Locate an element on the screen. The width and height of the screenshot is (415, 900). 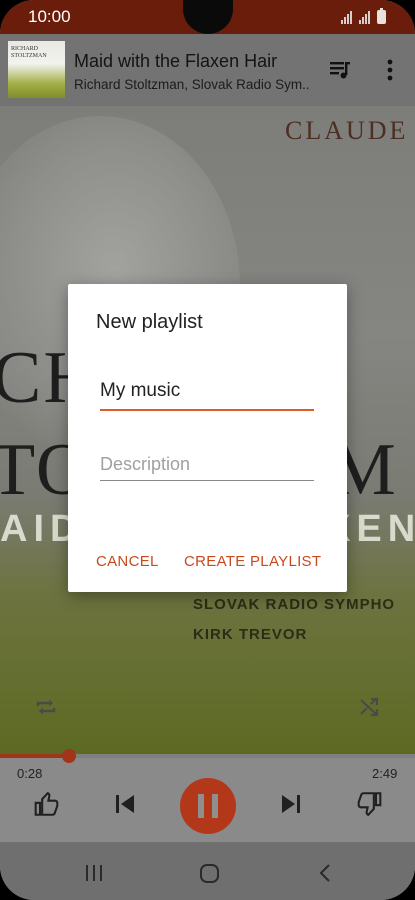
home-icon is located at coordinates (209, 873).